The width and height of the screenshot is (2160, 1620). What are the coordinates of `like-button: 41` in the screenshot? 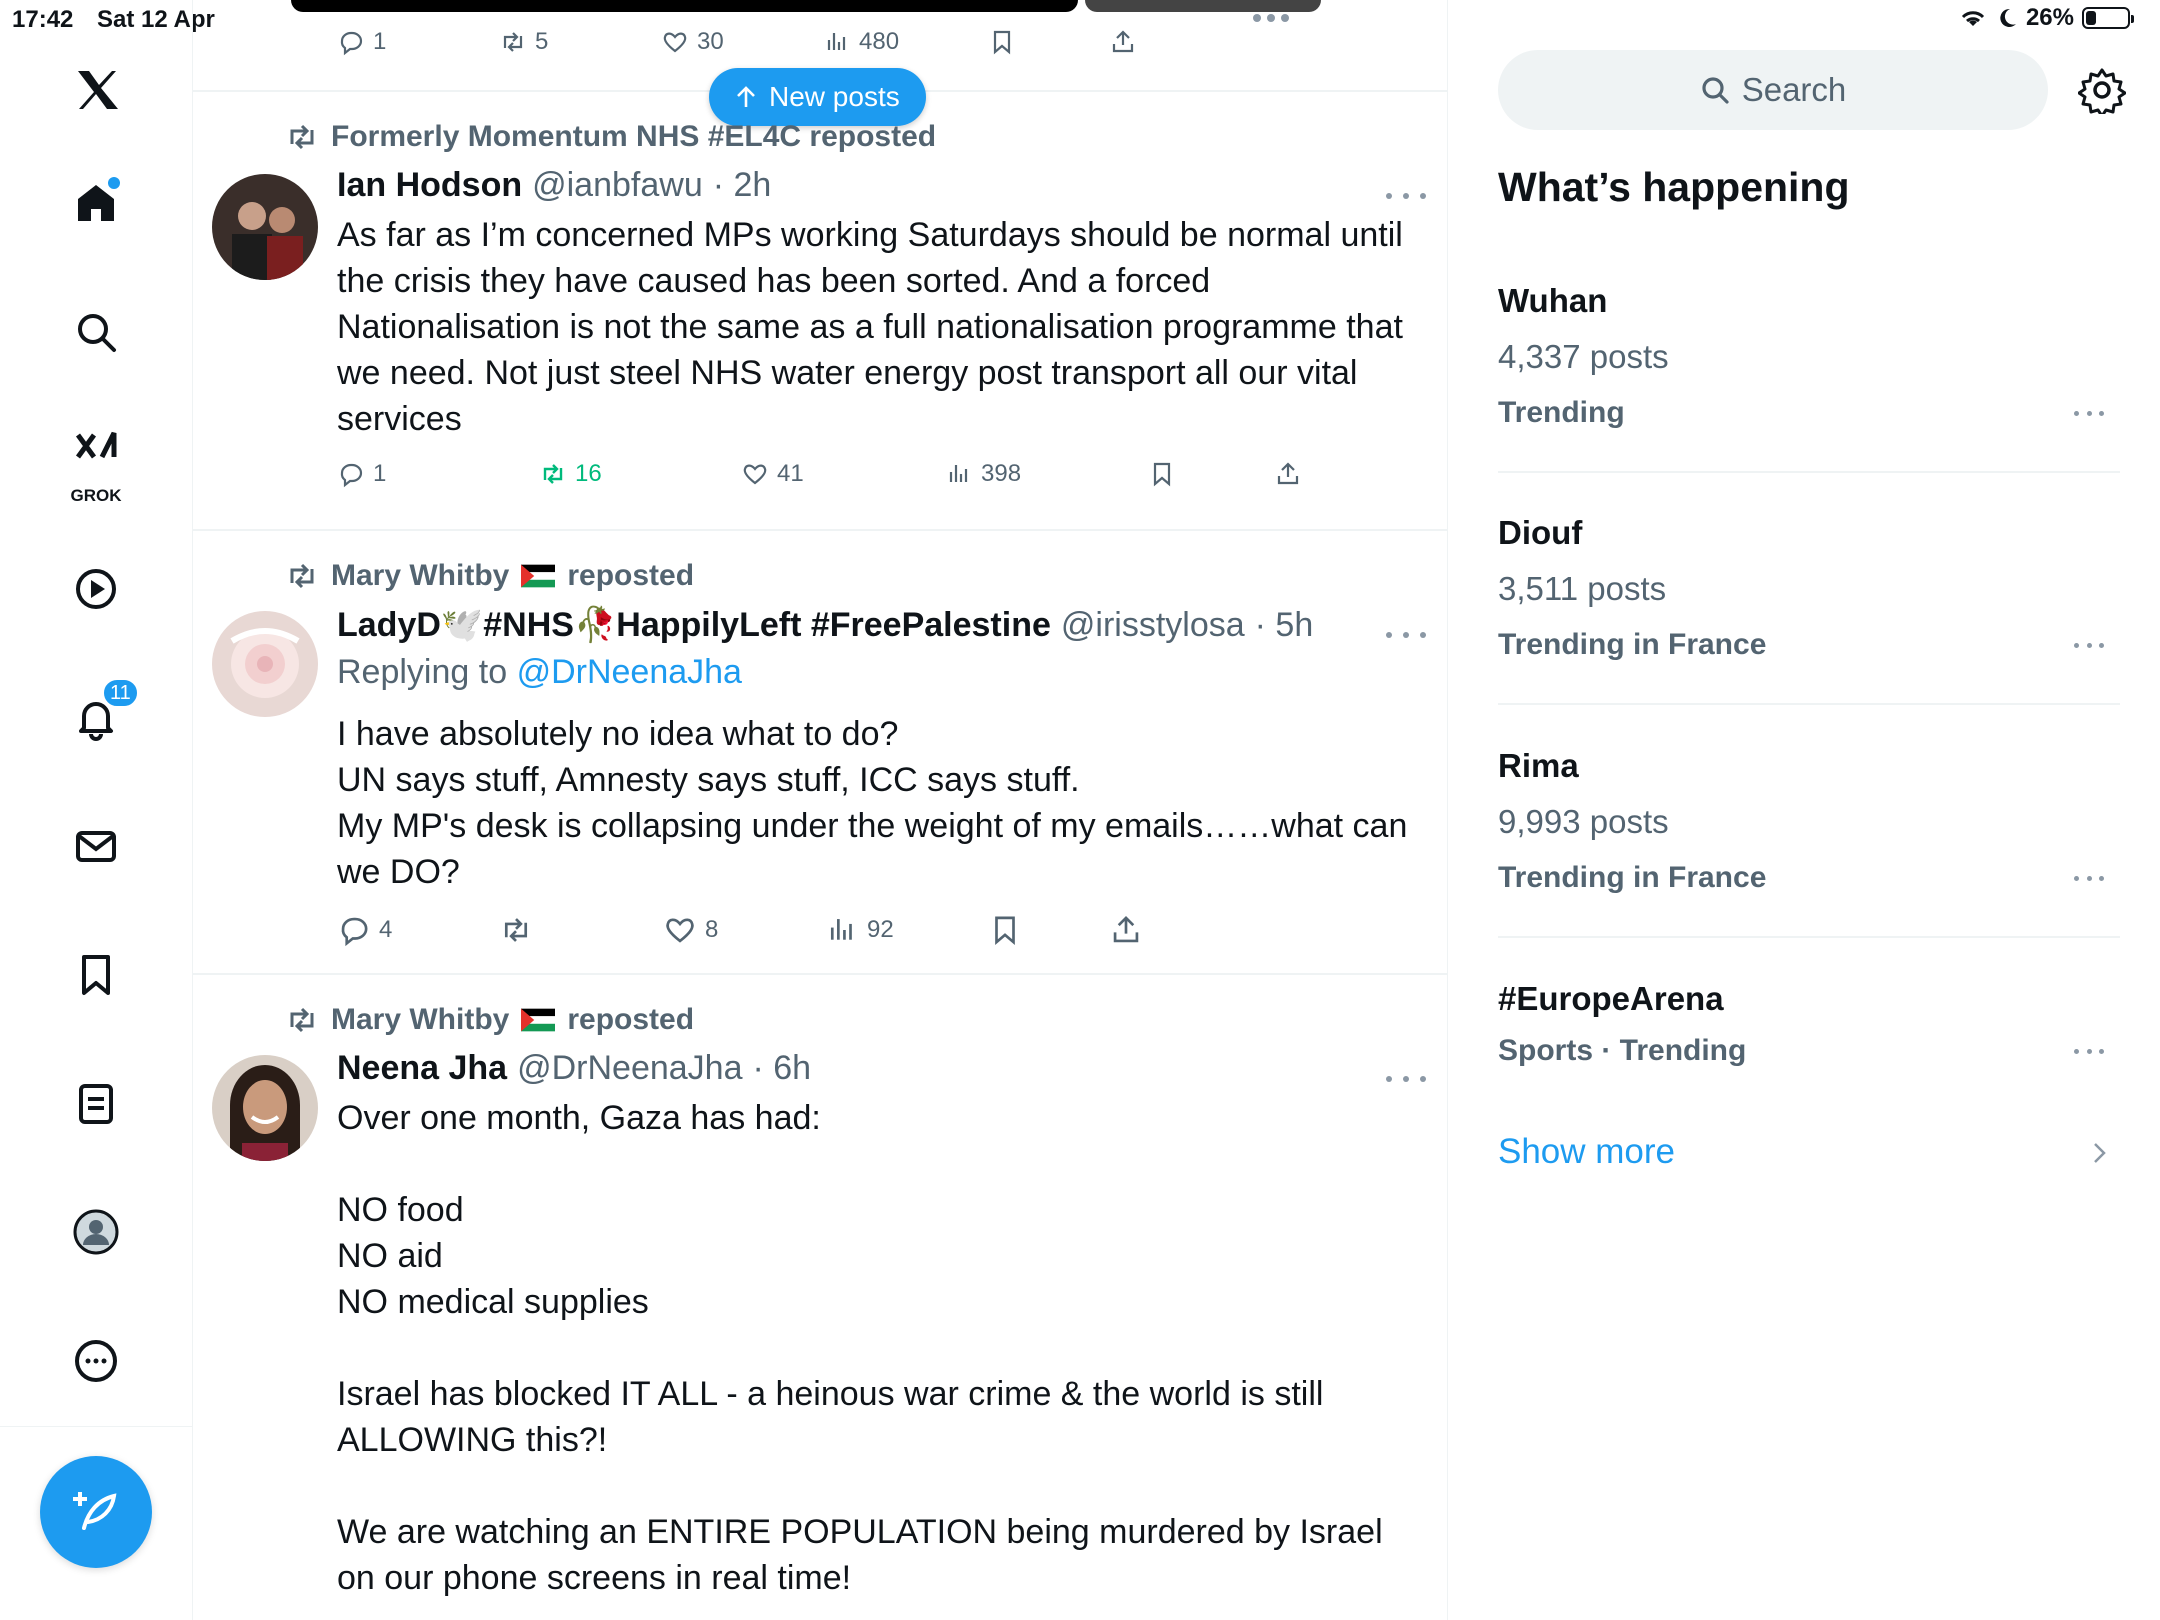 It's located at (772, 474).